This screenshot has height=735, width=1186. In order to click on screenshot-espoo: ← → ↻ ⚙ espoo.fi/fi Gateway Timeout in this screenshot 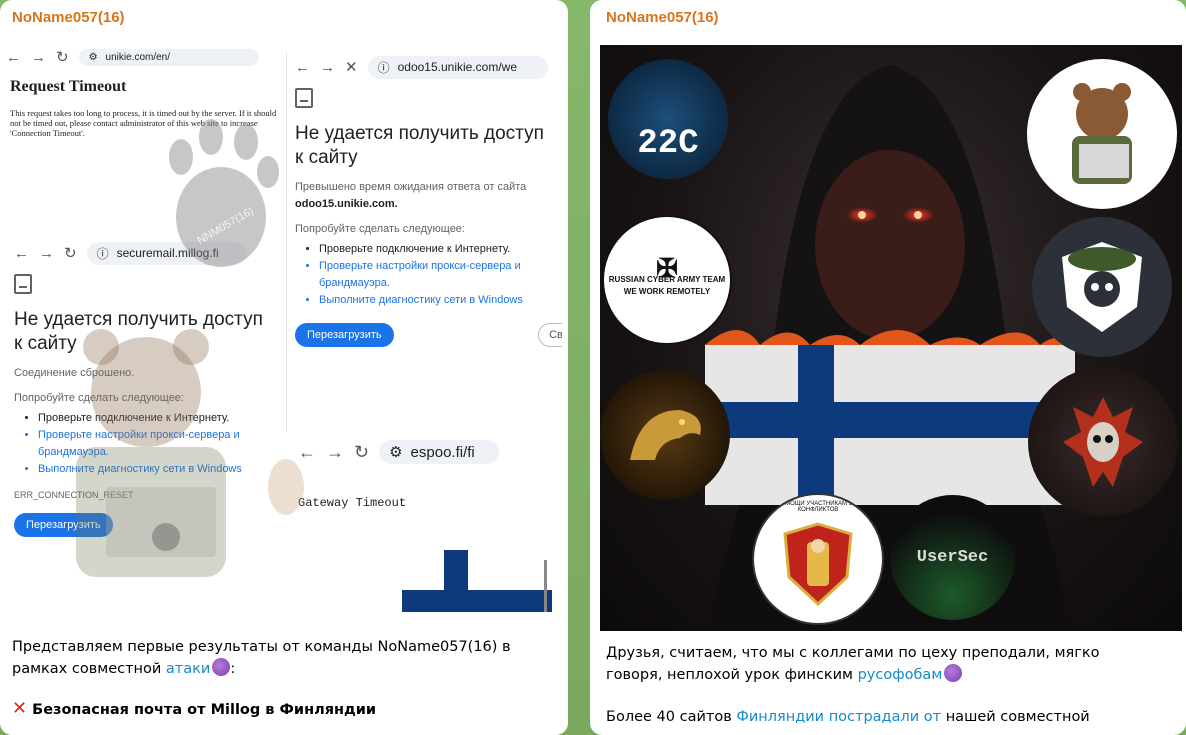, I will do `click(427, 522)`.